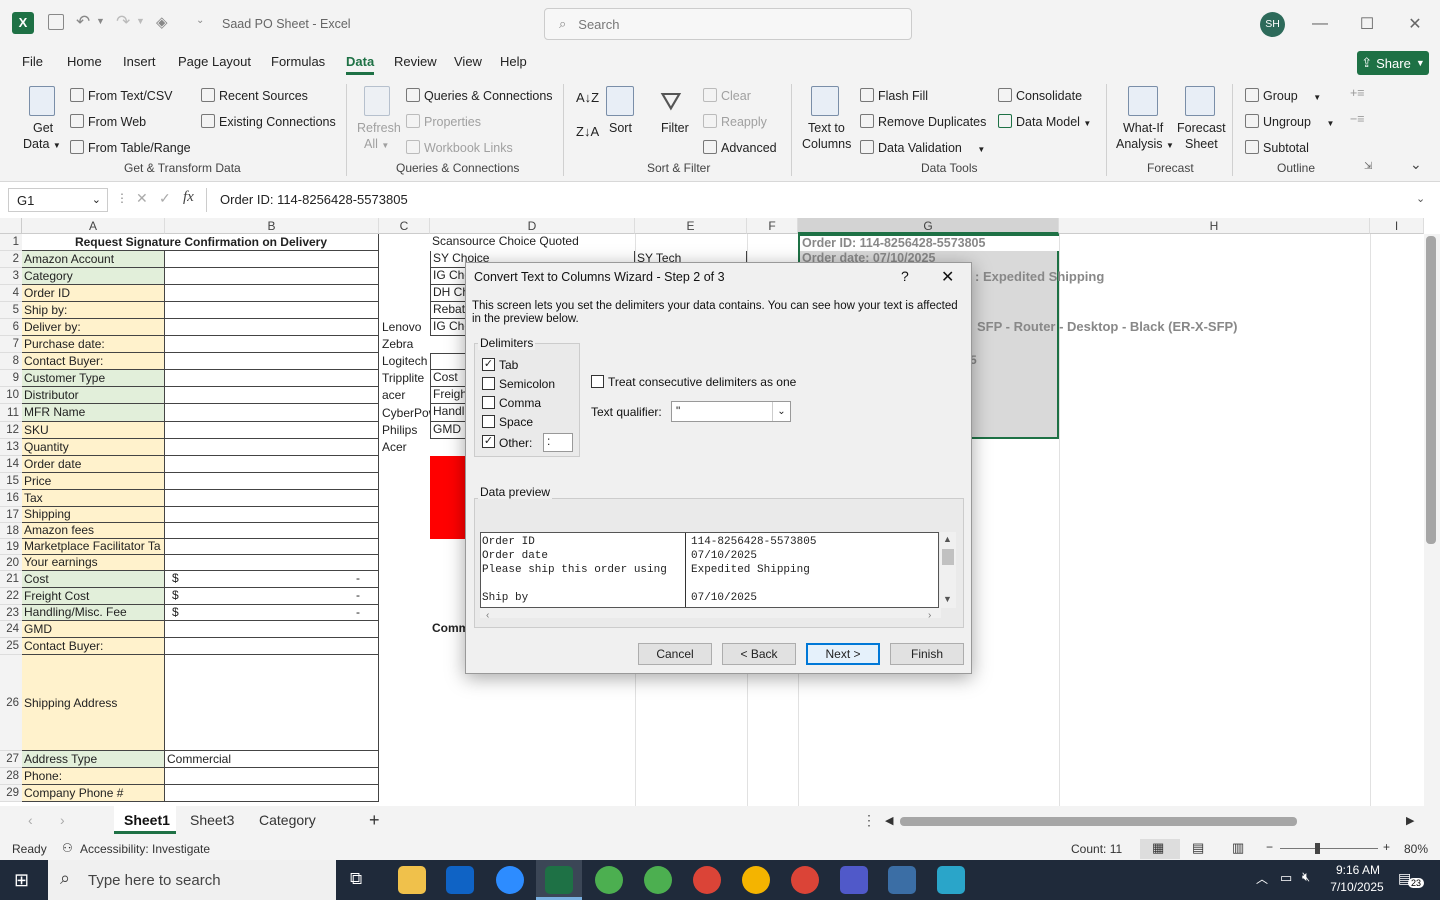 This screenshot has height=900, width=1440. What do you see at coordinates (62, 820) in the screenshot?
I see `next-sheet-icon: ›` at bounding box center [62, 820].